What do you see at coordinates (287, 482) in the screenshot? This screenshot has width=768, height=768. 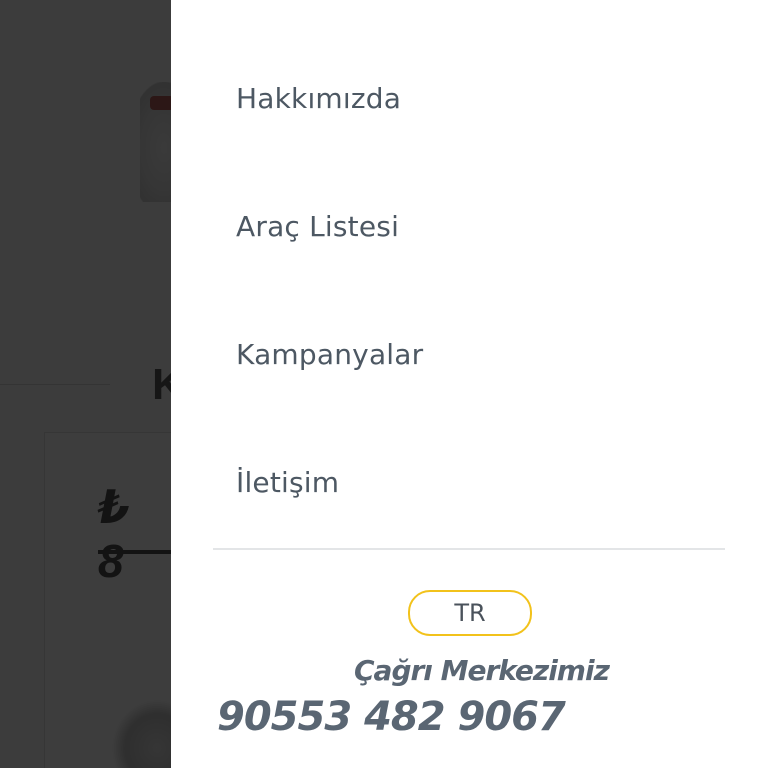 I see `menu-item-contact: İletişim` at bounding box center [287, 482].